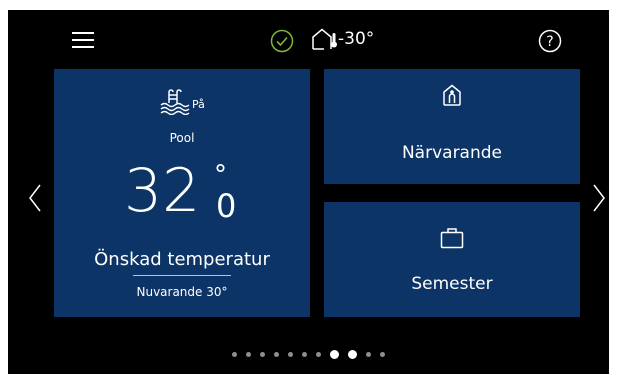  What do you see at coordinates (182, 292) in the screenshot?
I see `current-temperature-label: Nuvarande 30°` at bounding box center [182, 292].